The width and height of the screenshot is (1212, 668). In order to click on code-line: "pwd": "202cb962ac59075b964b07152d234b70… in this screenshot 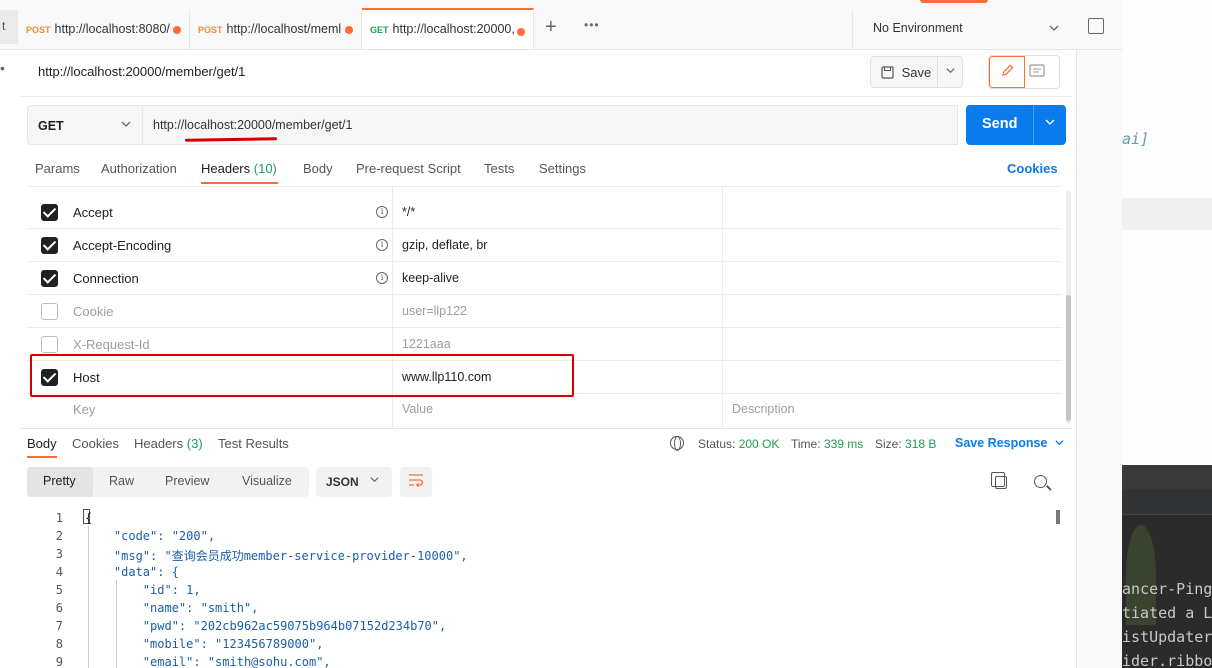, I will do `click(265, 626)`.